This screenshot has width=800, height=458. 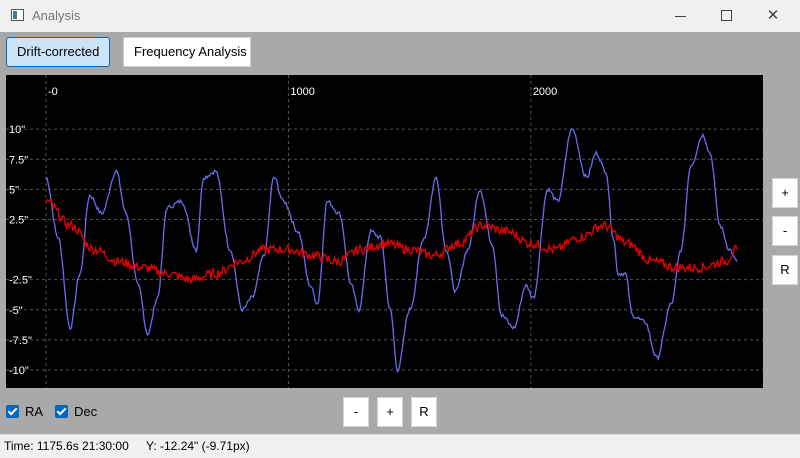 I want to click on y-tick-label: 10", so click(x=17, y=130).